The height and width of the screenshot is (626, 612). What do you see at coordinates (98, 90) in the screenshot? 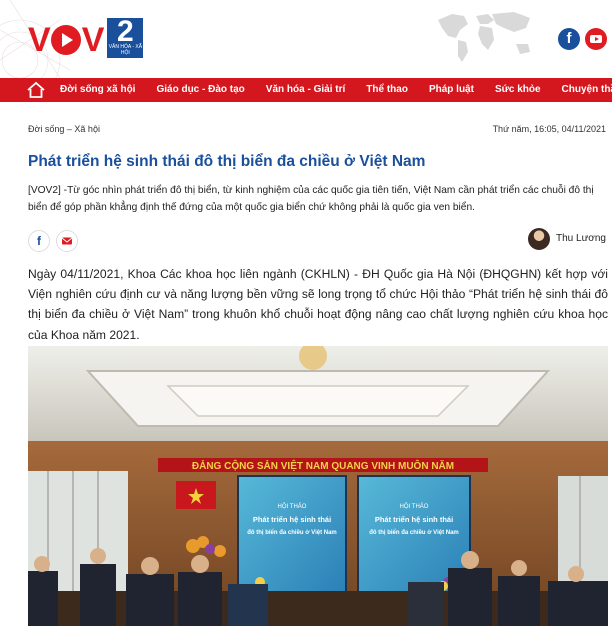
I see `nav-item-doi-song: Đời sống xã hội` at bounding box center [98, 90].